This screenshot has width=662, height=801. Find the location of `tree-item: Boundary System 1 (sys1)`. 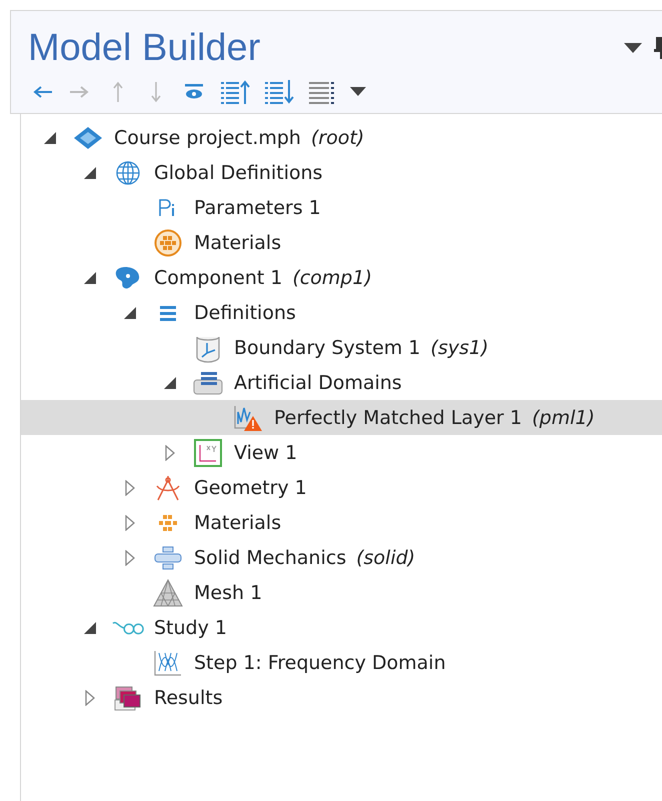

tree-item: Boundary System 1 (sys1) is located at coordinates (341, 347).